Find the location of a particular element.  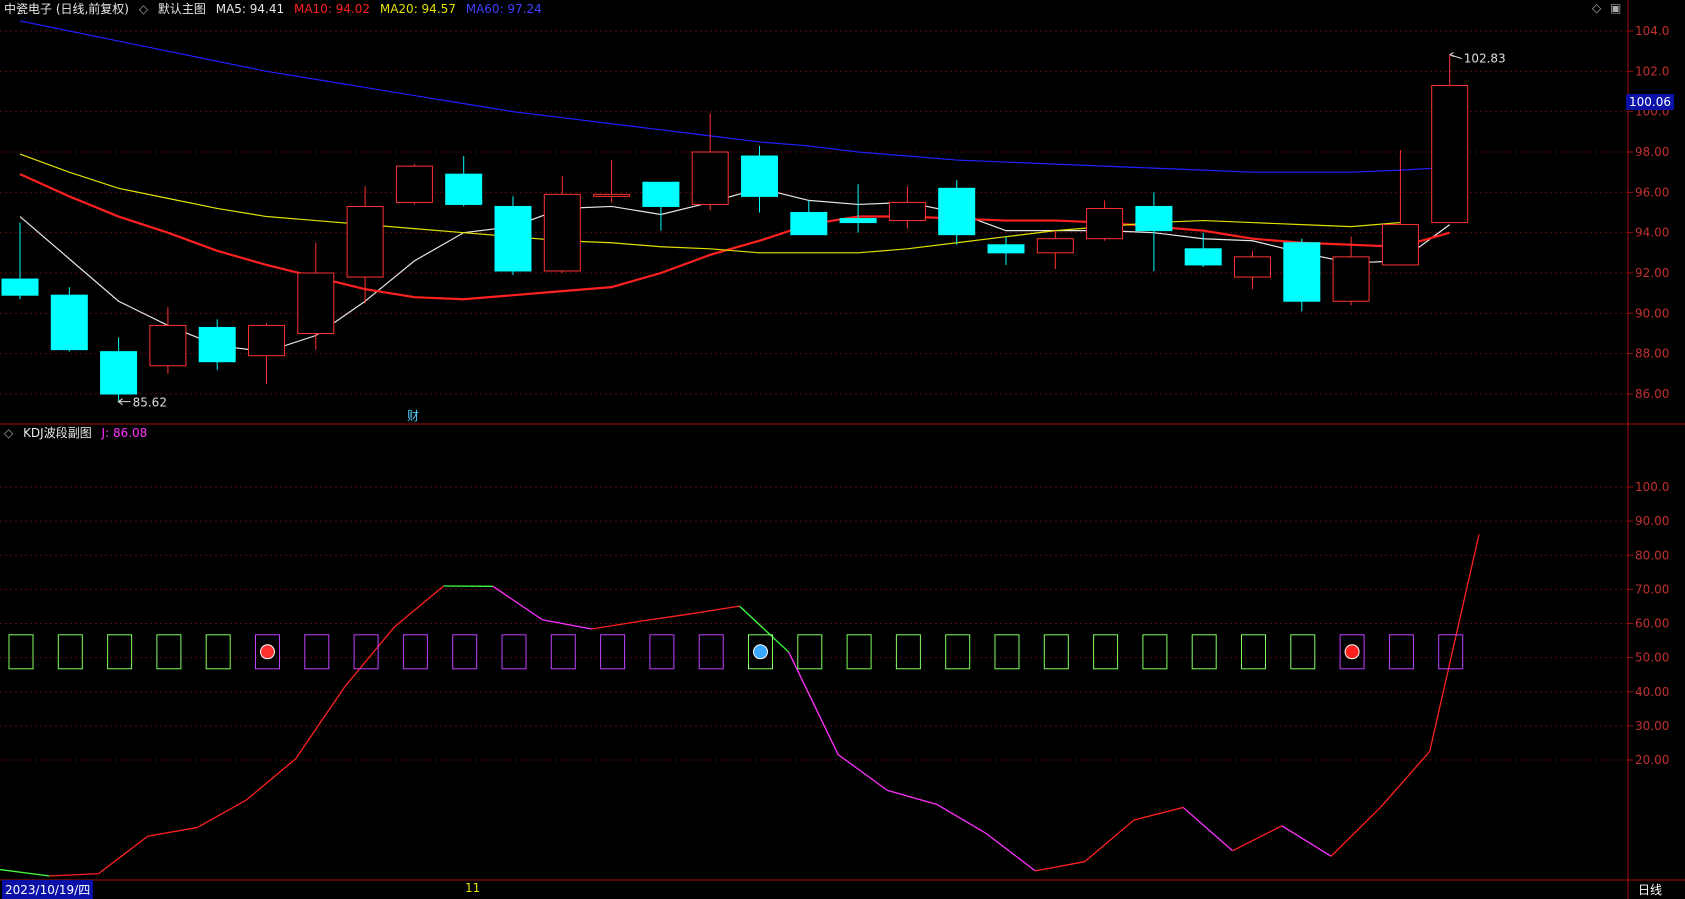

financial-report-marker: 财 is located at coordinates (413, 415).